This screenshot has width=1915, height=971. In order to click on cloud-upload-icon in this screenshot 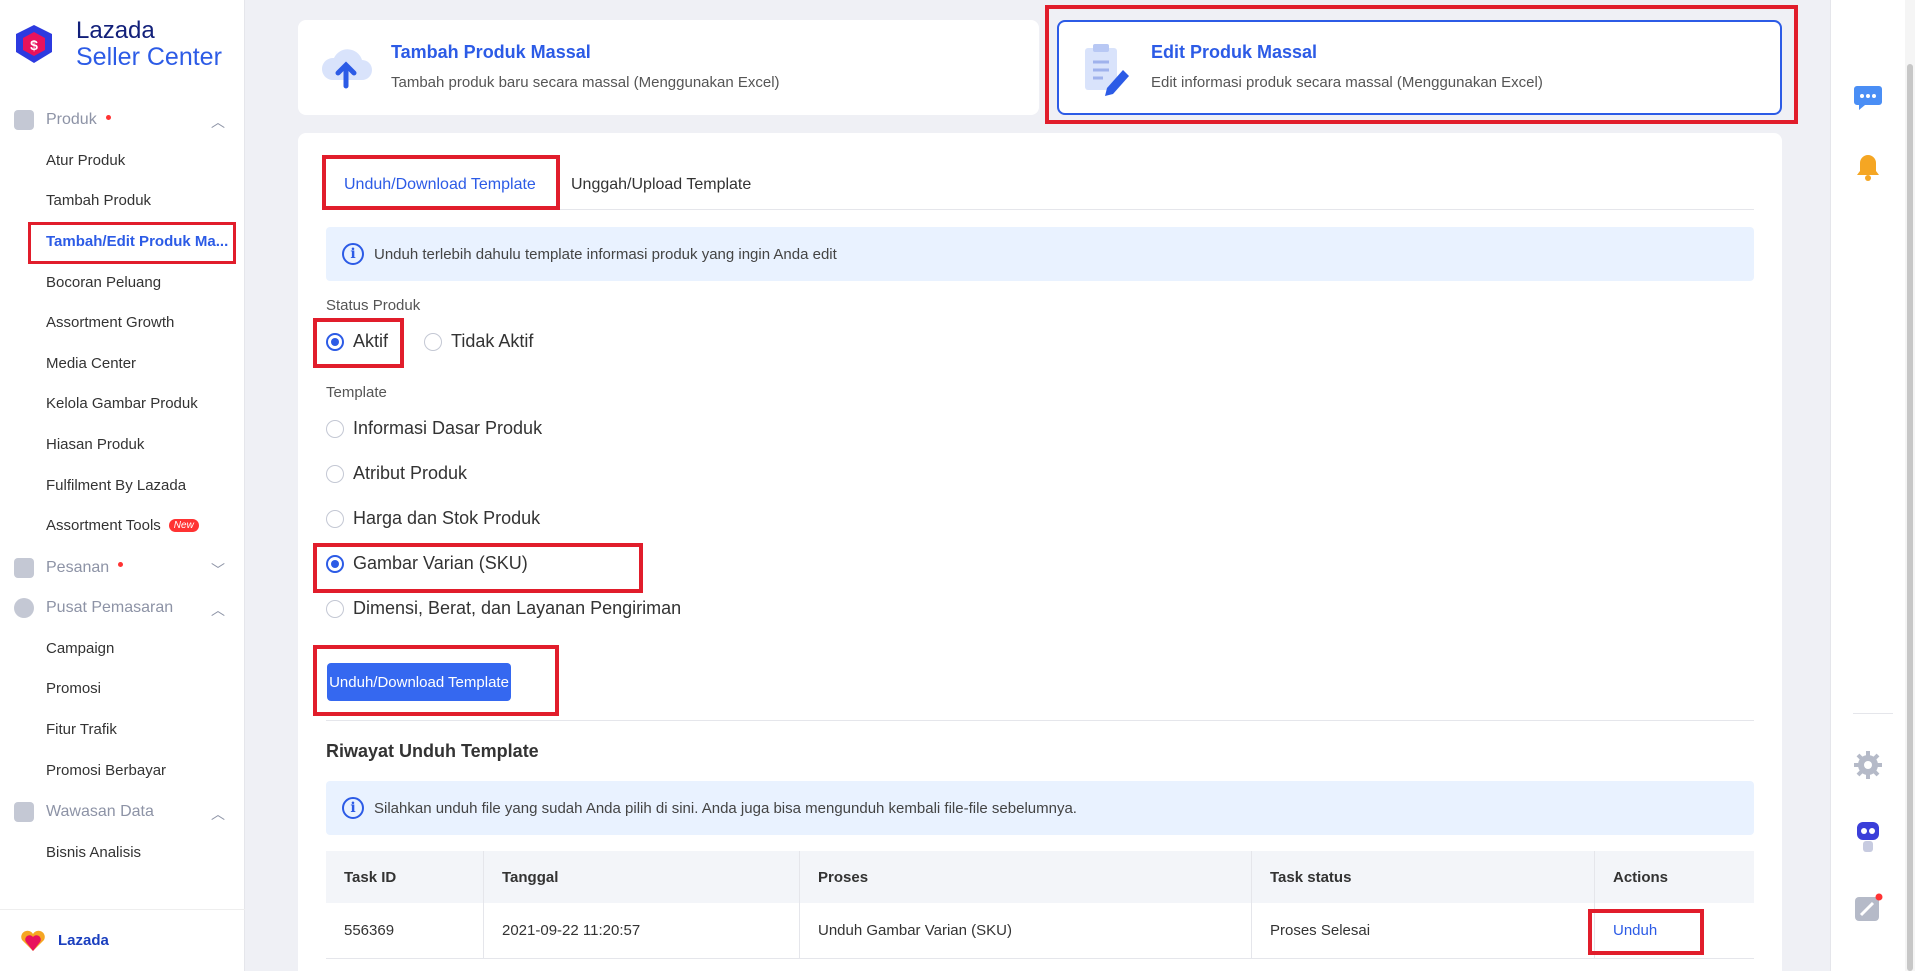, I will do `click(346, 69)`.